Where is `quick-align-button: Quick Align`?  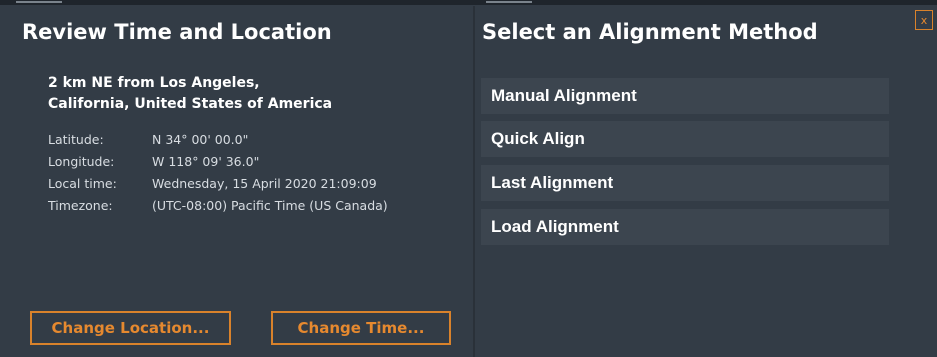
quick-align-button: Quick Align is located at coordinates (685, 139).